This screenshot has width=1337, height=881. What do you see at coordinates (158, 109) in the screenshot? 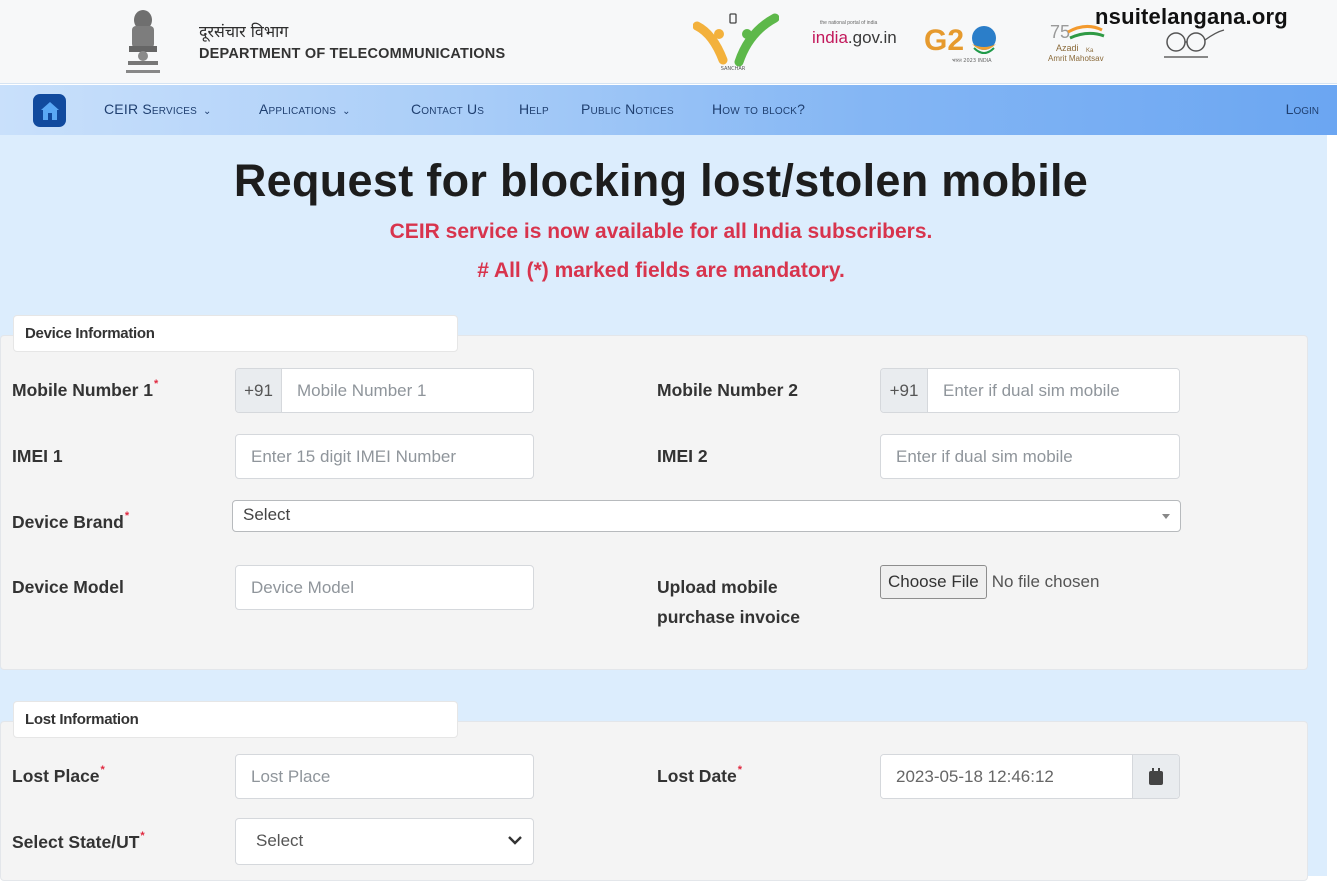
I see `nav-ceir-services: CEIR Services ⌄` at bounding box center [158, 109].